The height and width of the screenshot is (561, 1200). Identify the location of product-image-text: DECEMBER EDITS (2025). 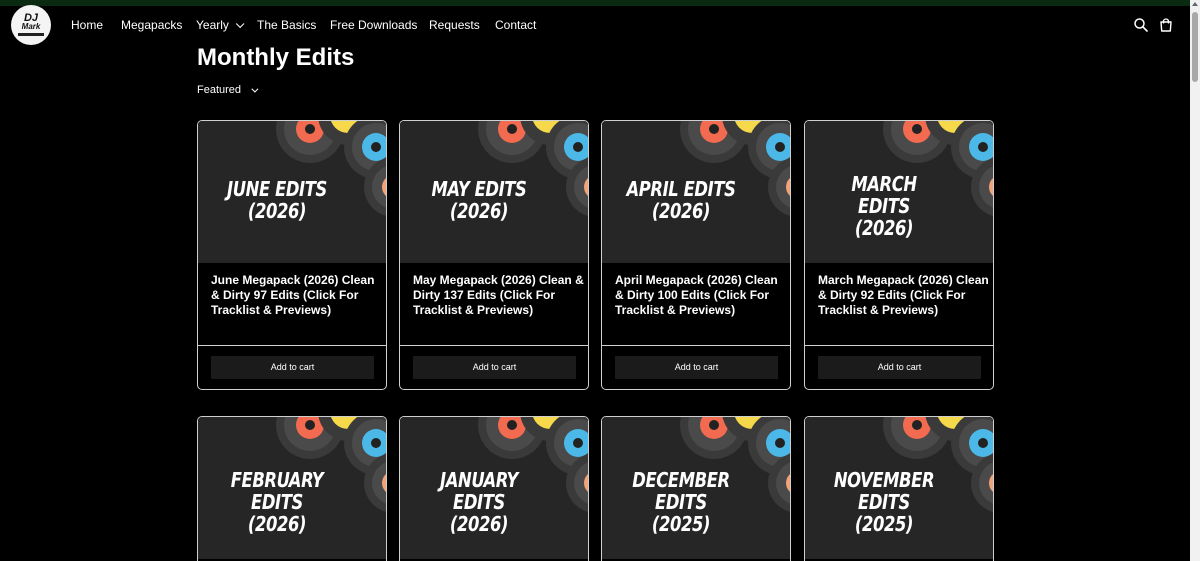
(681, 502).